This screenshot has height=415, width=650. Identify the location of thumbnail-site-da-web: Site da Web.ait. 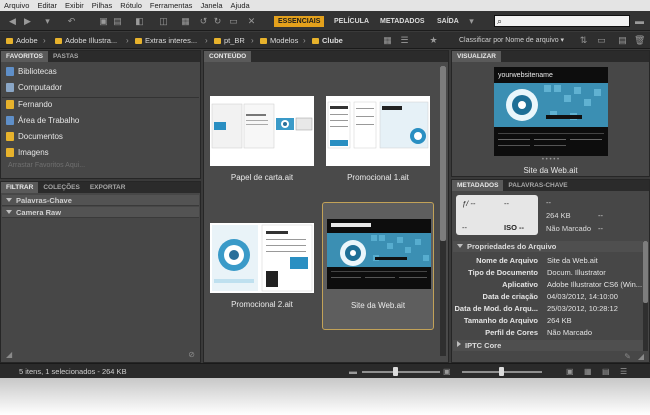
(378, 266).